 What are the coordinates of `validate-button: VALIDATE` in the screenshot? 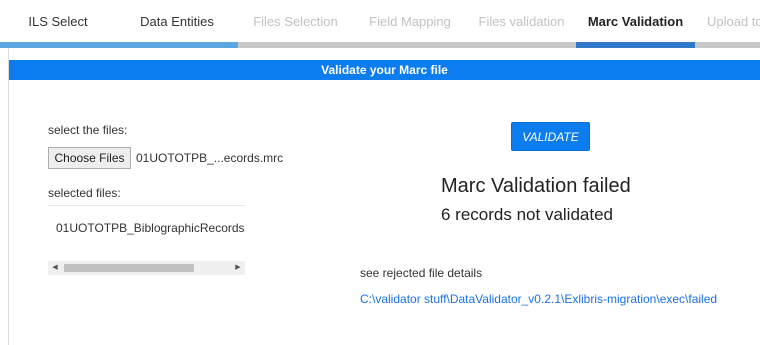 It's located at (550, 136).